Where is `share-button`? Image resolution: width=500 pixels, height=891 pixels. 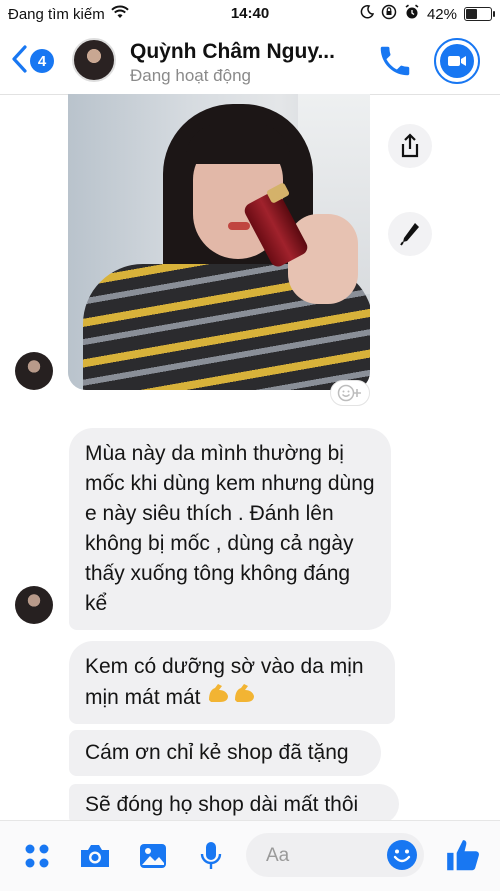
share-button is located at coordinates (410, 146).